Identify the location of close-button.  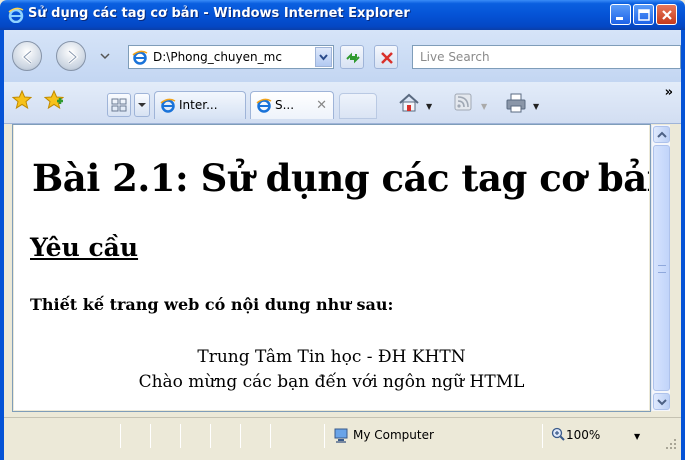
(666, 14).